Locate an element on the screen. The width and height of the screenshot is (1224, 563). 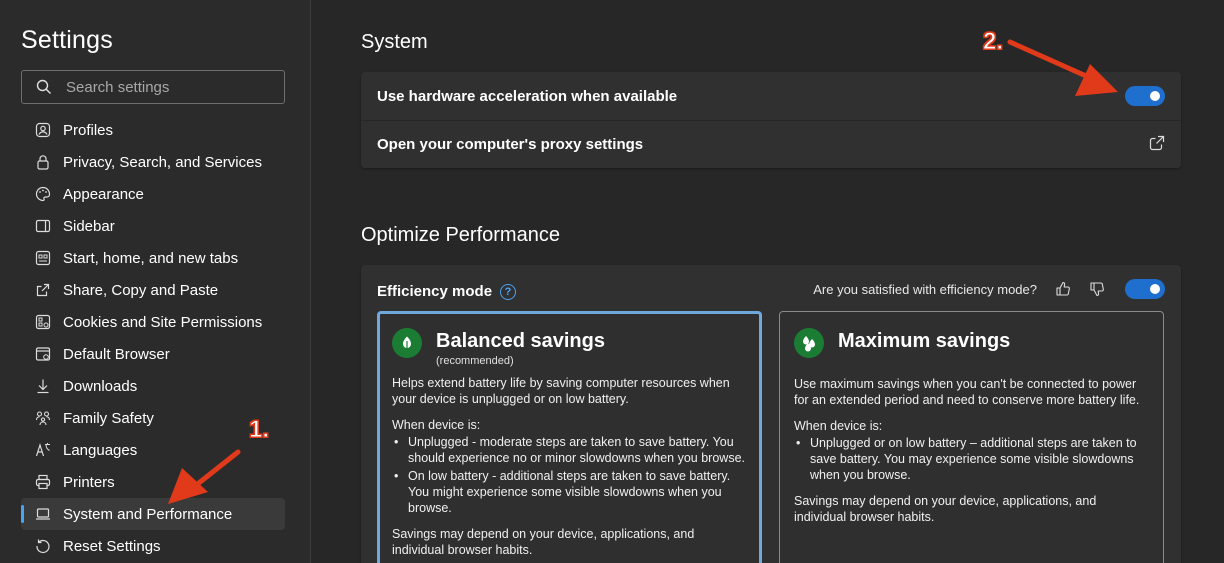
maximum-savings-title: Maximum savings is located at coordinates (924, 341).